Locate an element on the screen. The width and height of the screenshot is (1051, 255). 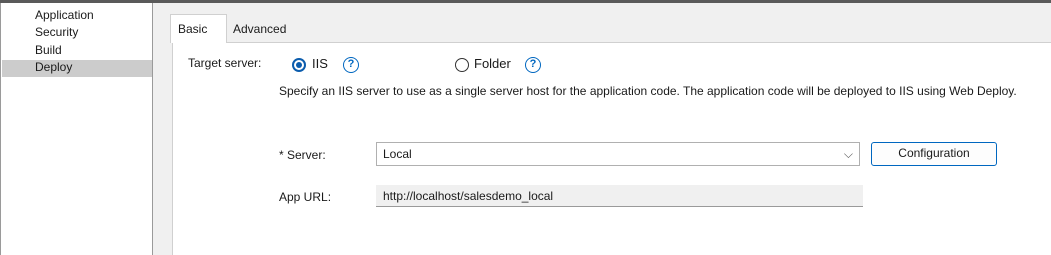
server-dropdown-value: Local is located at coordinates (397, 154).